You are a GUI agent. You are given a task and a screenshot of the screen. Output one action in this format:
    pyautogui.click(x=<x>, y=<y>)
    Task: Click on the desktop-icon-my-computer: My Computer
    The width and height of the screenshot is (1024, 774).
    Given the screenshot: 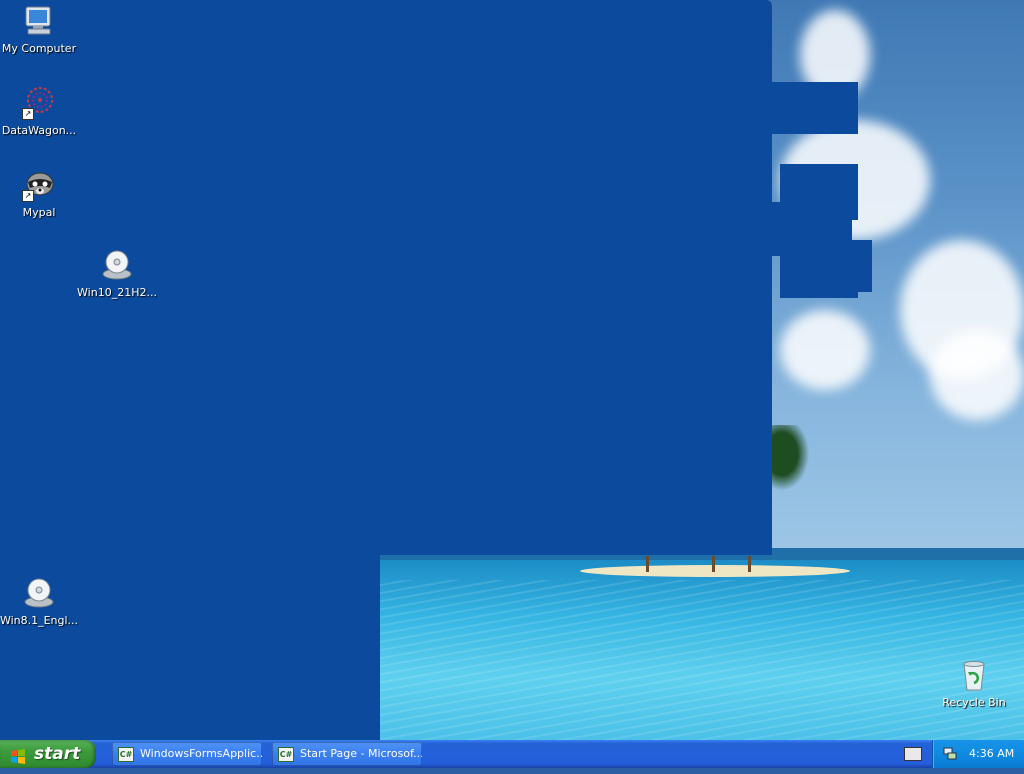 What is the action you would take?
    pyautogui.click(x=39, y=29)
    